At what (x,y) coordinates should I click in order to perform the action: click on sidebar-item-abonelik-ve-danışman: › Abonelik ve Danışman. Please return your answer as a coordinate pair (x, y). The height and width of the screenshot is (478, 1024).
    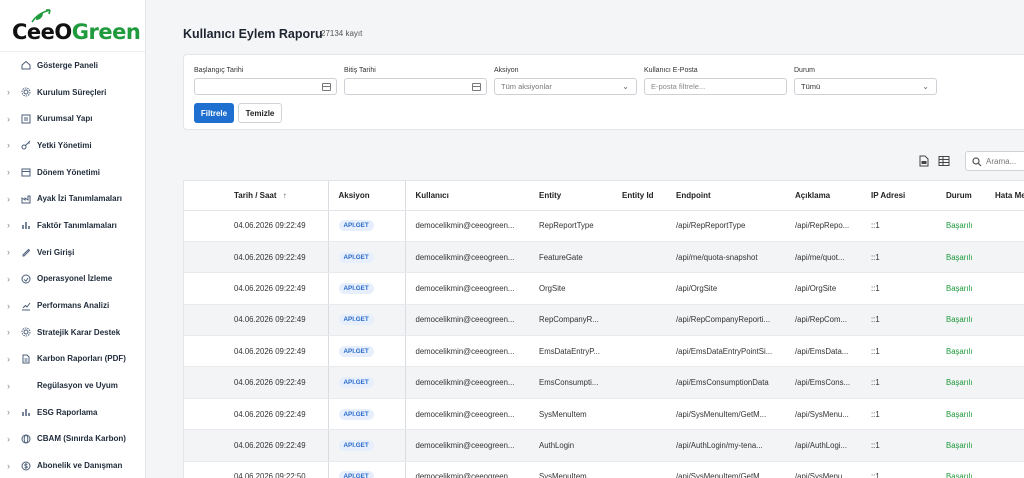
    Looking at the image, I should click on (72, 465).